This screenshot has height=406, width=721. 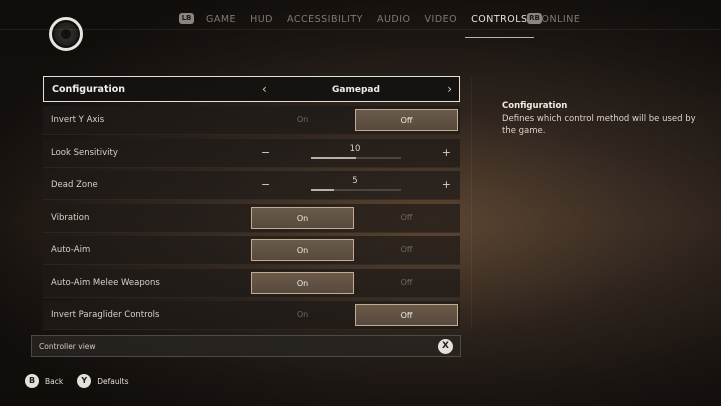 What do you see at coordinates (67, 346) in the screenshot?
I see `controller-view-label: Controller view` at bounding box center [67, 346].